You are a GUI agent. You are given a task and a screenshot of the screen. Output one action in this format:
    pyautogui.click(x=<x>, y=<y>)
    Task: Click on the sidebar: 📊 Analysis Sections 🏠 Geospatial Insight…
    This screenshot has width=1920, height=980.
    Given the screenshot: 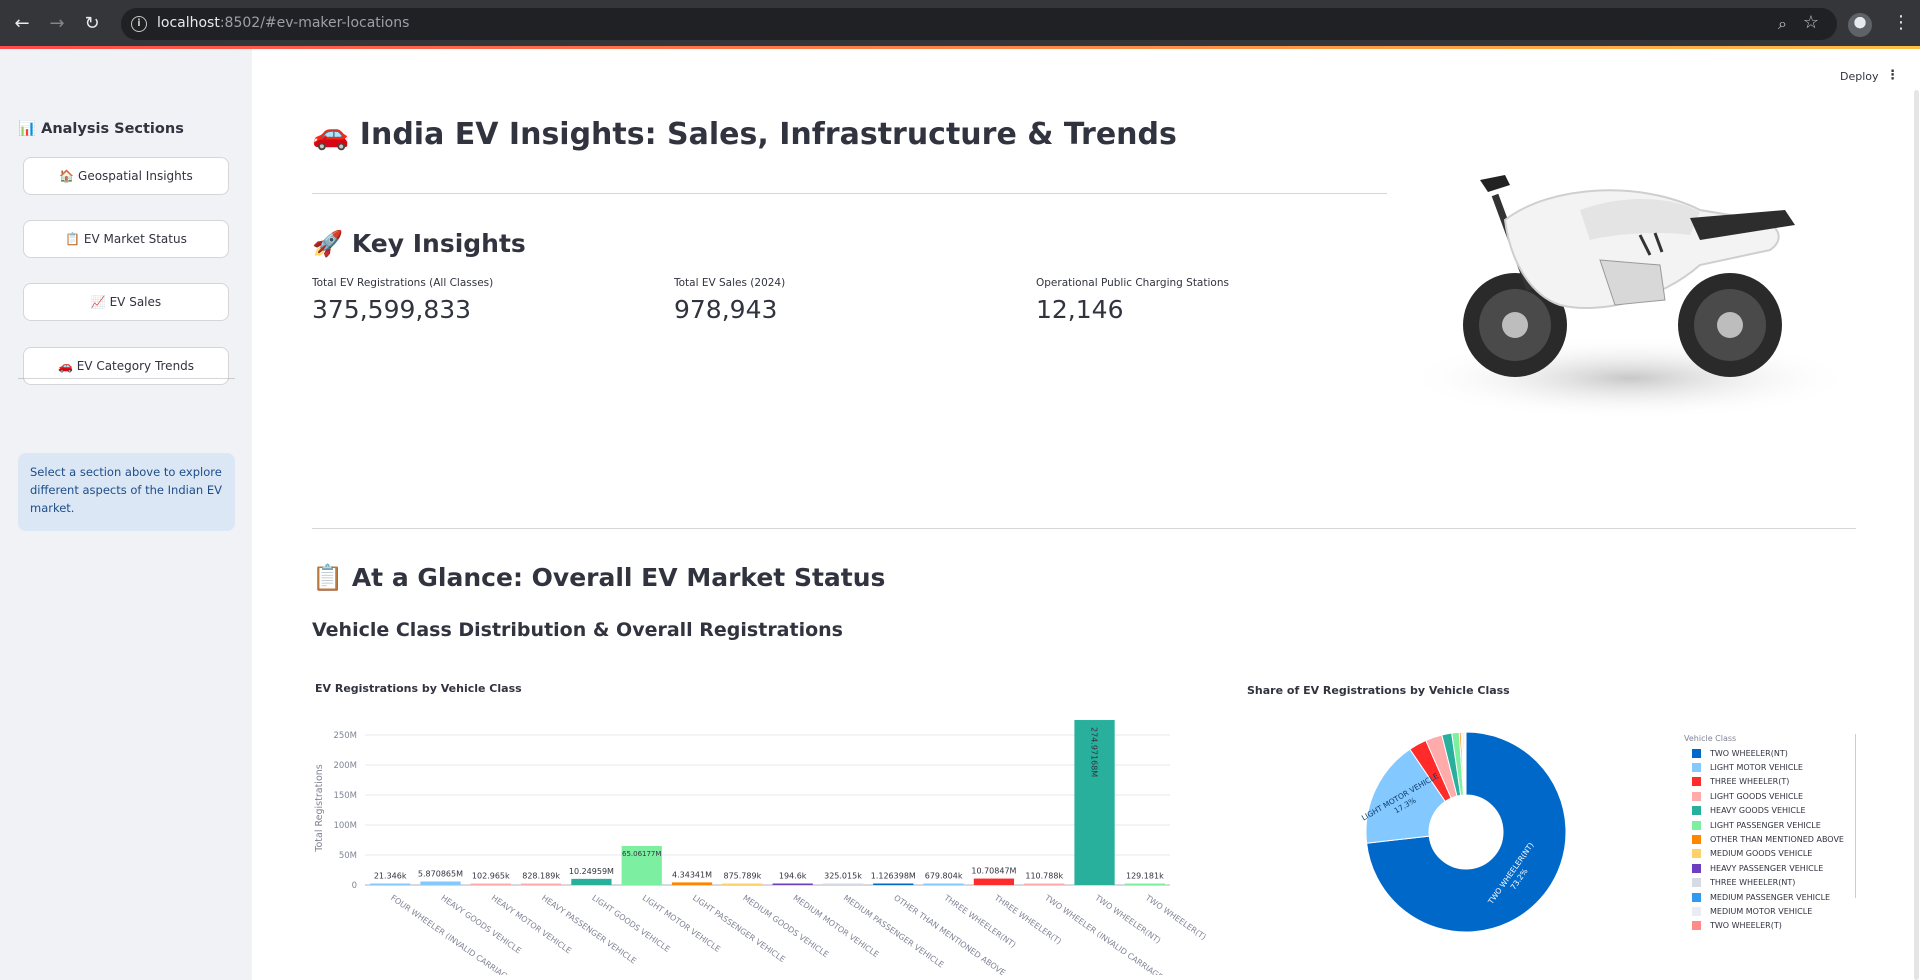 What is the action you would take?
    pyautogui.click(x=126, y=514)
    